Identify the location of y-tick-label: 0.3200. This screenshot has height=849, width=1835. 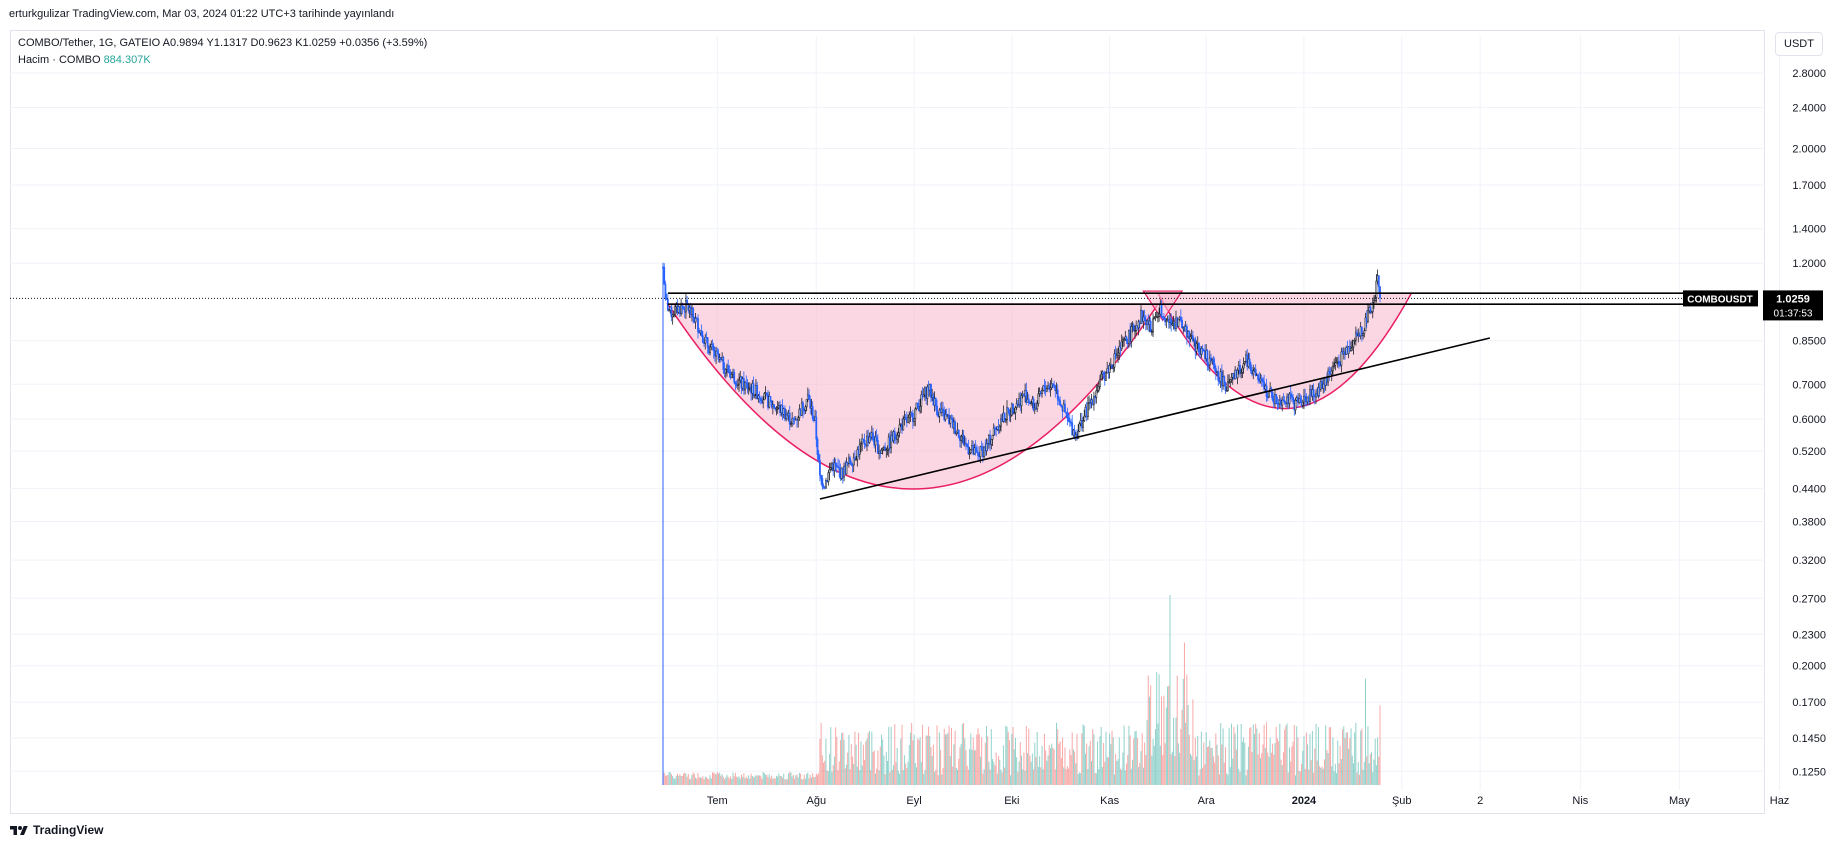
(1809, 561).